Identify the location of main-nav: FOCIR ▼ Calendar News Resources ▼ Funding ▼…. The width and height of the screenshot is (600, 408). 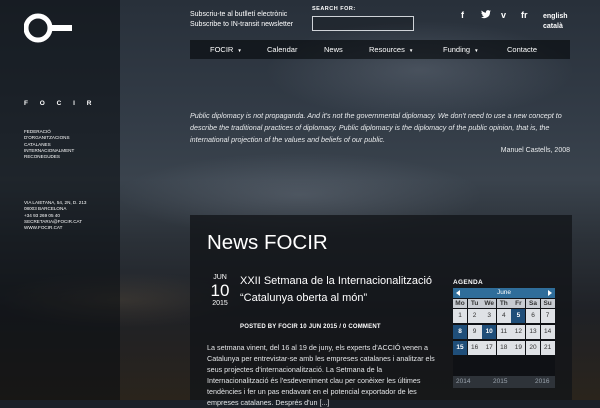
(380, 49).